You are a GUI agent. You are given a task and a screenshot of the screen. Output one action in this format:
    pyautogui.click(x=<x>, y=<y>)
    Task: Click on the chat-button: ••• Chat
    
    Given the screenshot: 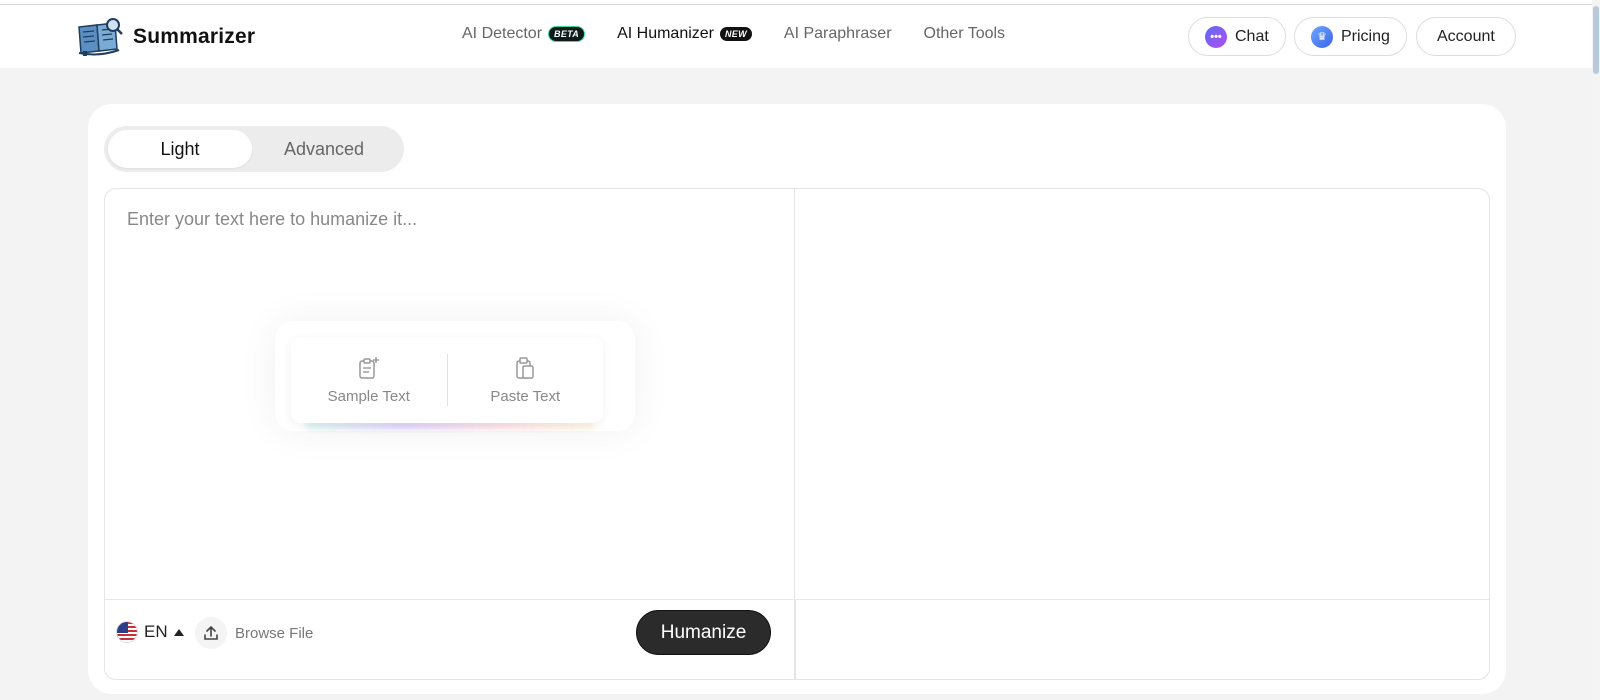 What is the action you would take?
    pyautogui.click(x=1237, y=36)
    